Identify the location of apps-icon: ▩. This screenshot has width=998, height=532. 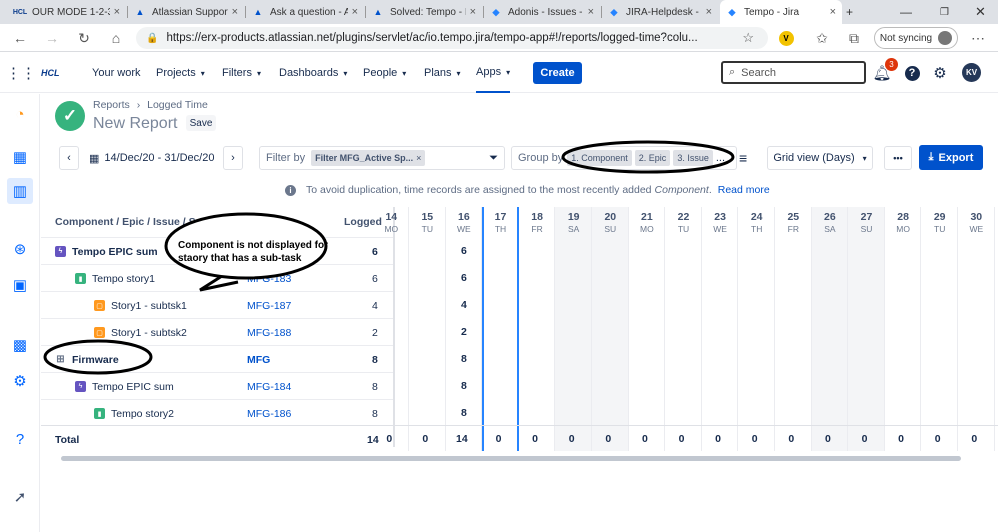
(20, 345).